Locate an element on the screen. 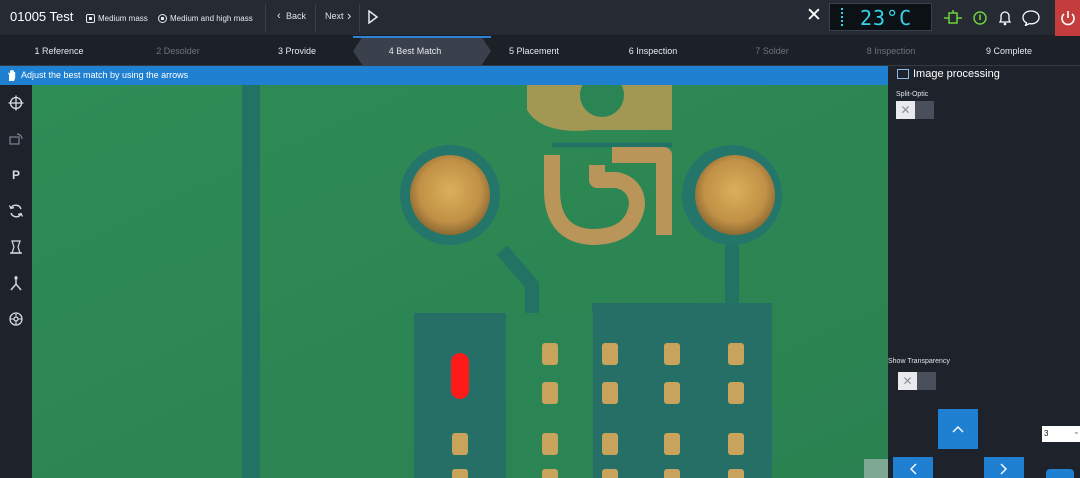  info-icon is located at coordinates (980, 18).